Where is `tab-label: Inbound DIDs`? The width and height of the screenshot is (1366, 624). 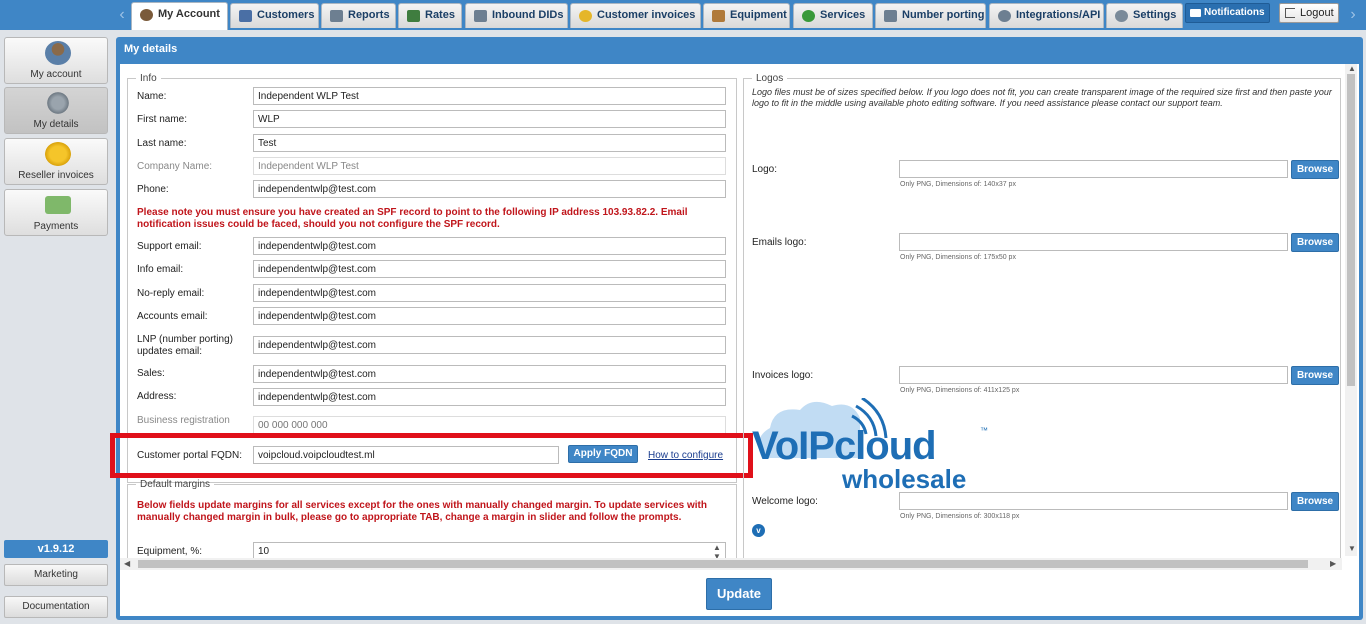 tab-label: Inbound DIDs is located at coordinates (528, 15).